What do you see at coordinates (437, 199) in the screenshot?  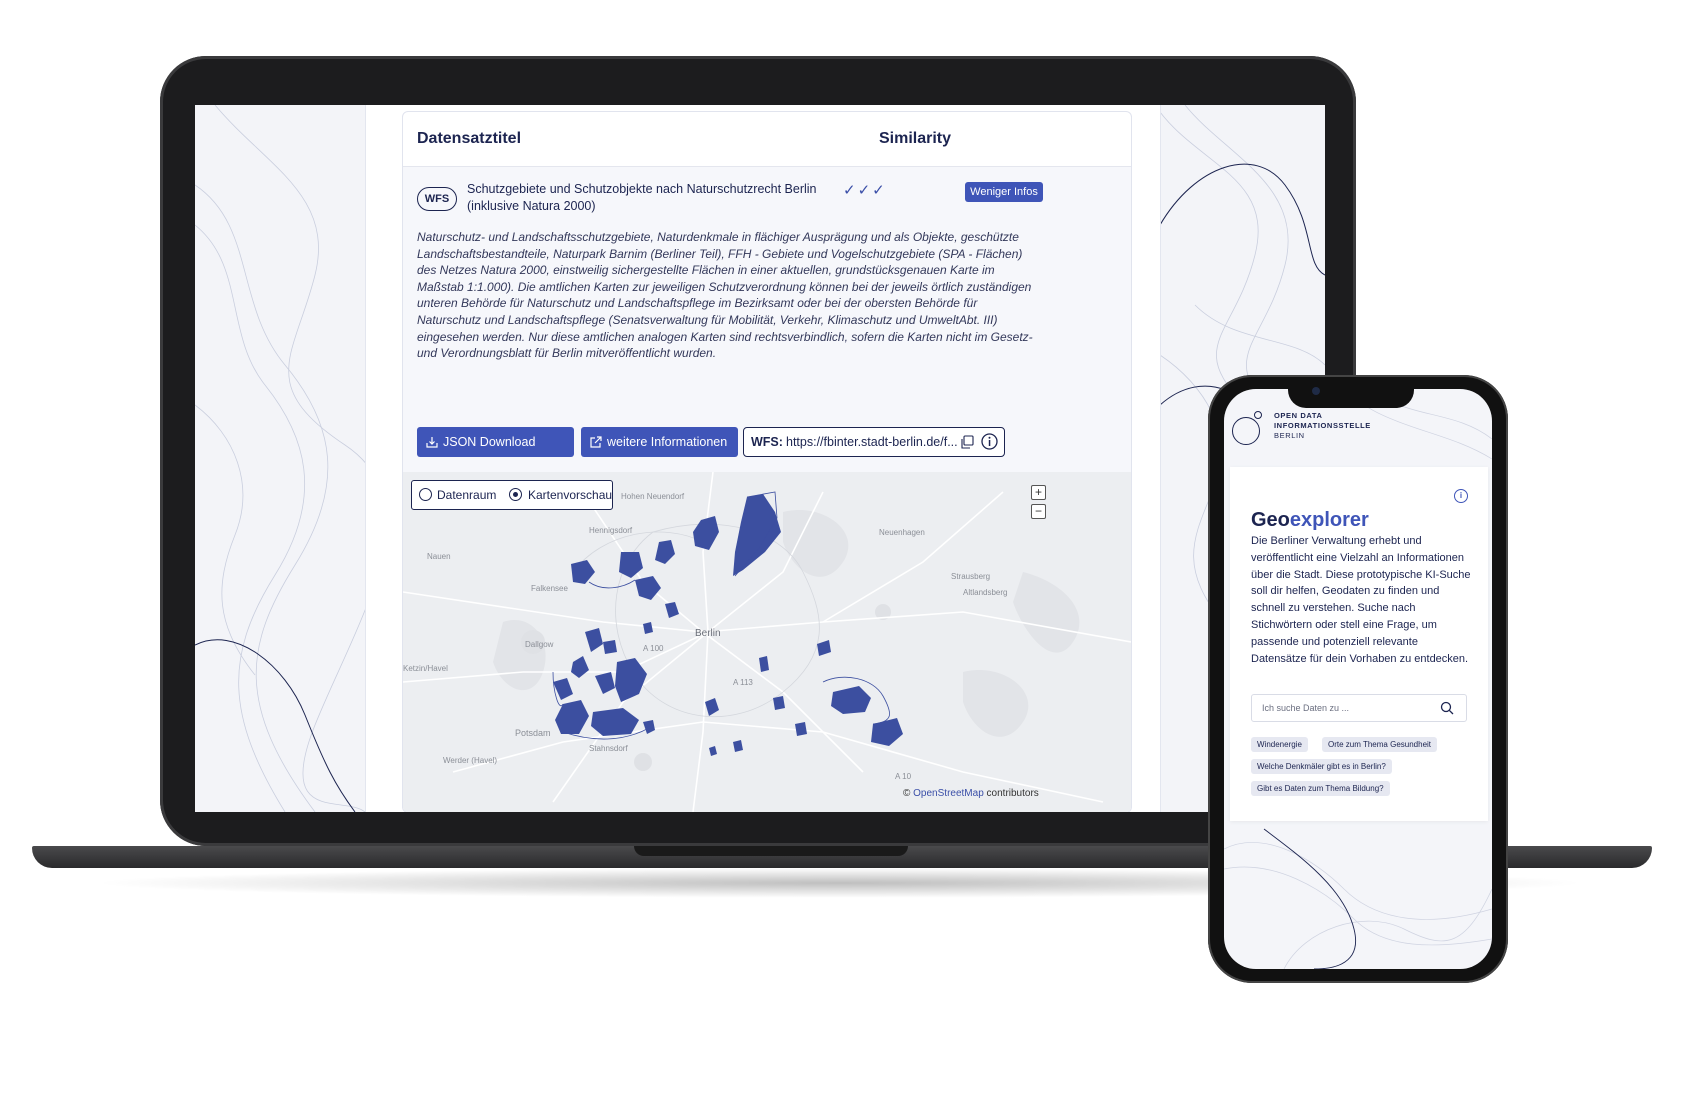 I see `dataset-type-badge: WFS` at bounding box center [437, 199].